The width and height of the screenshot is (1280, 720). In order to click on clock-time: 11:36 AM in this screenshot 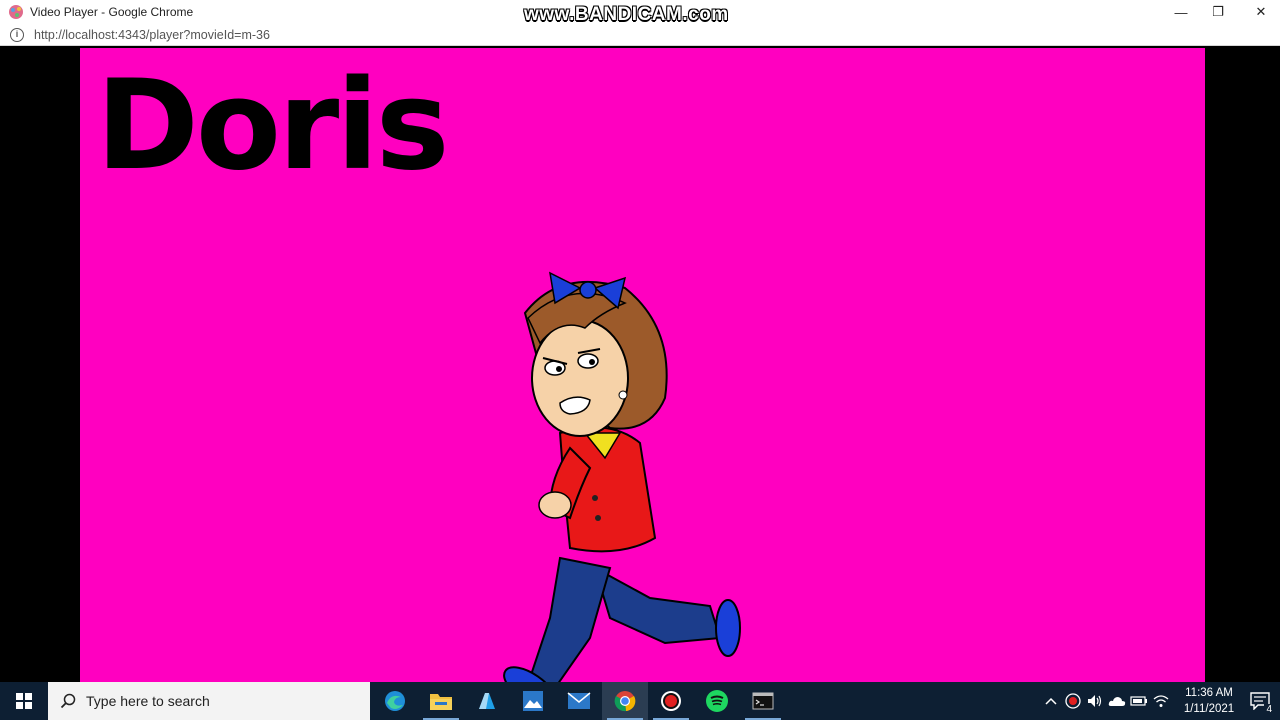, I will do `click(1209, 693)`.